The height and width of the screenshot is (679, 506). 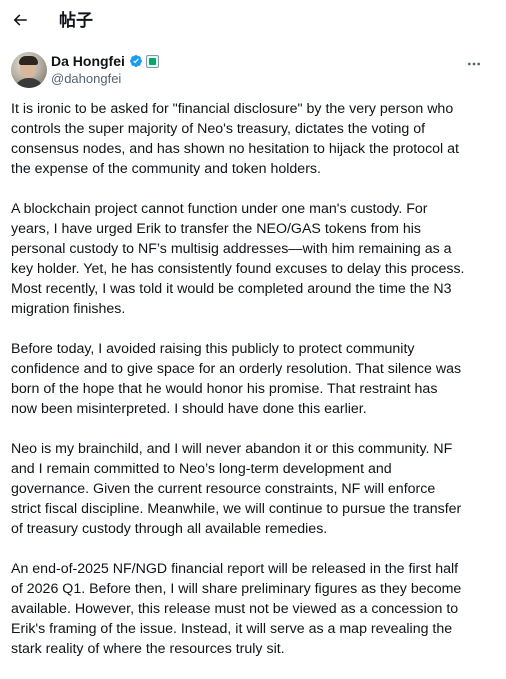 I want to click on author-name: Da Hongfei, so click(x=88, y=61).